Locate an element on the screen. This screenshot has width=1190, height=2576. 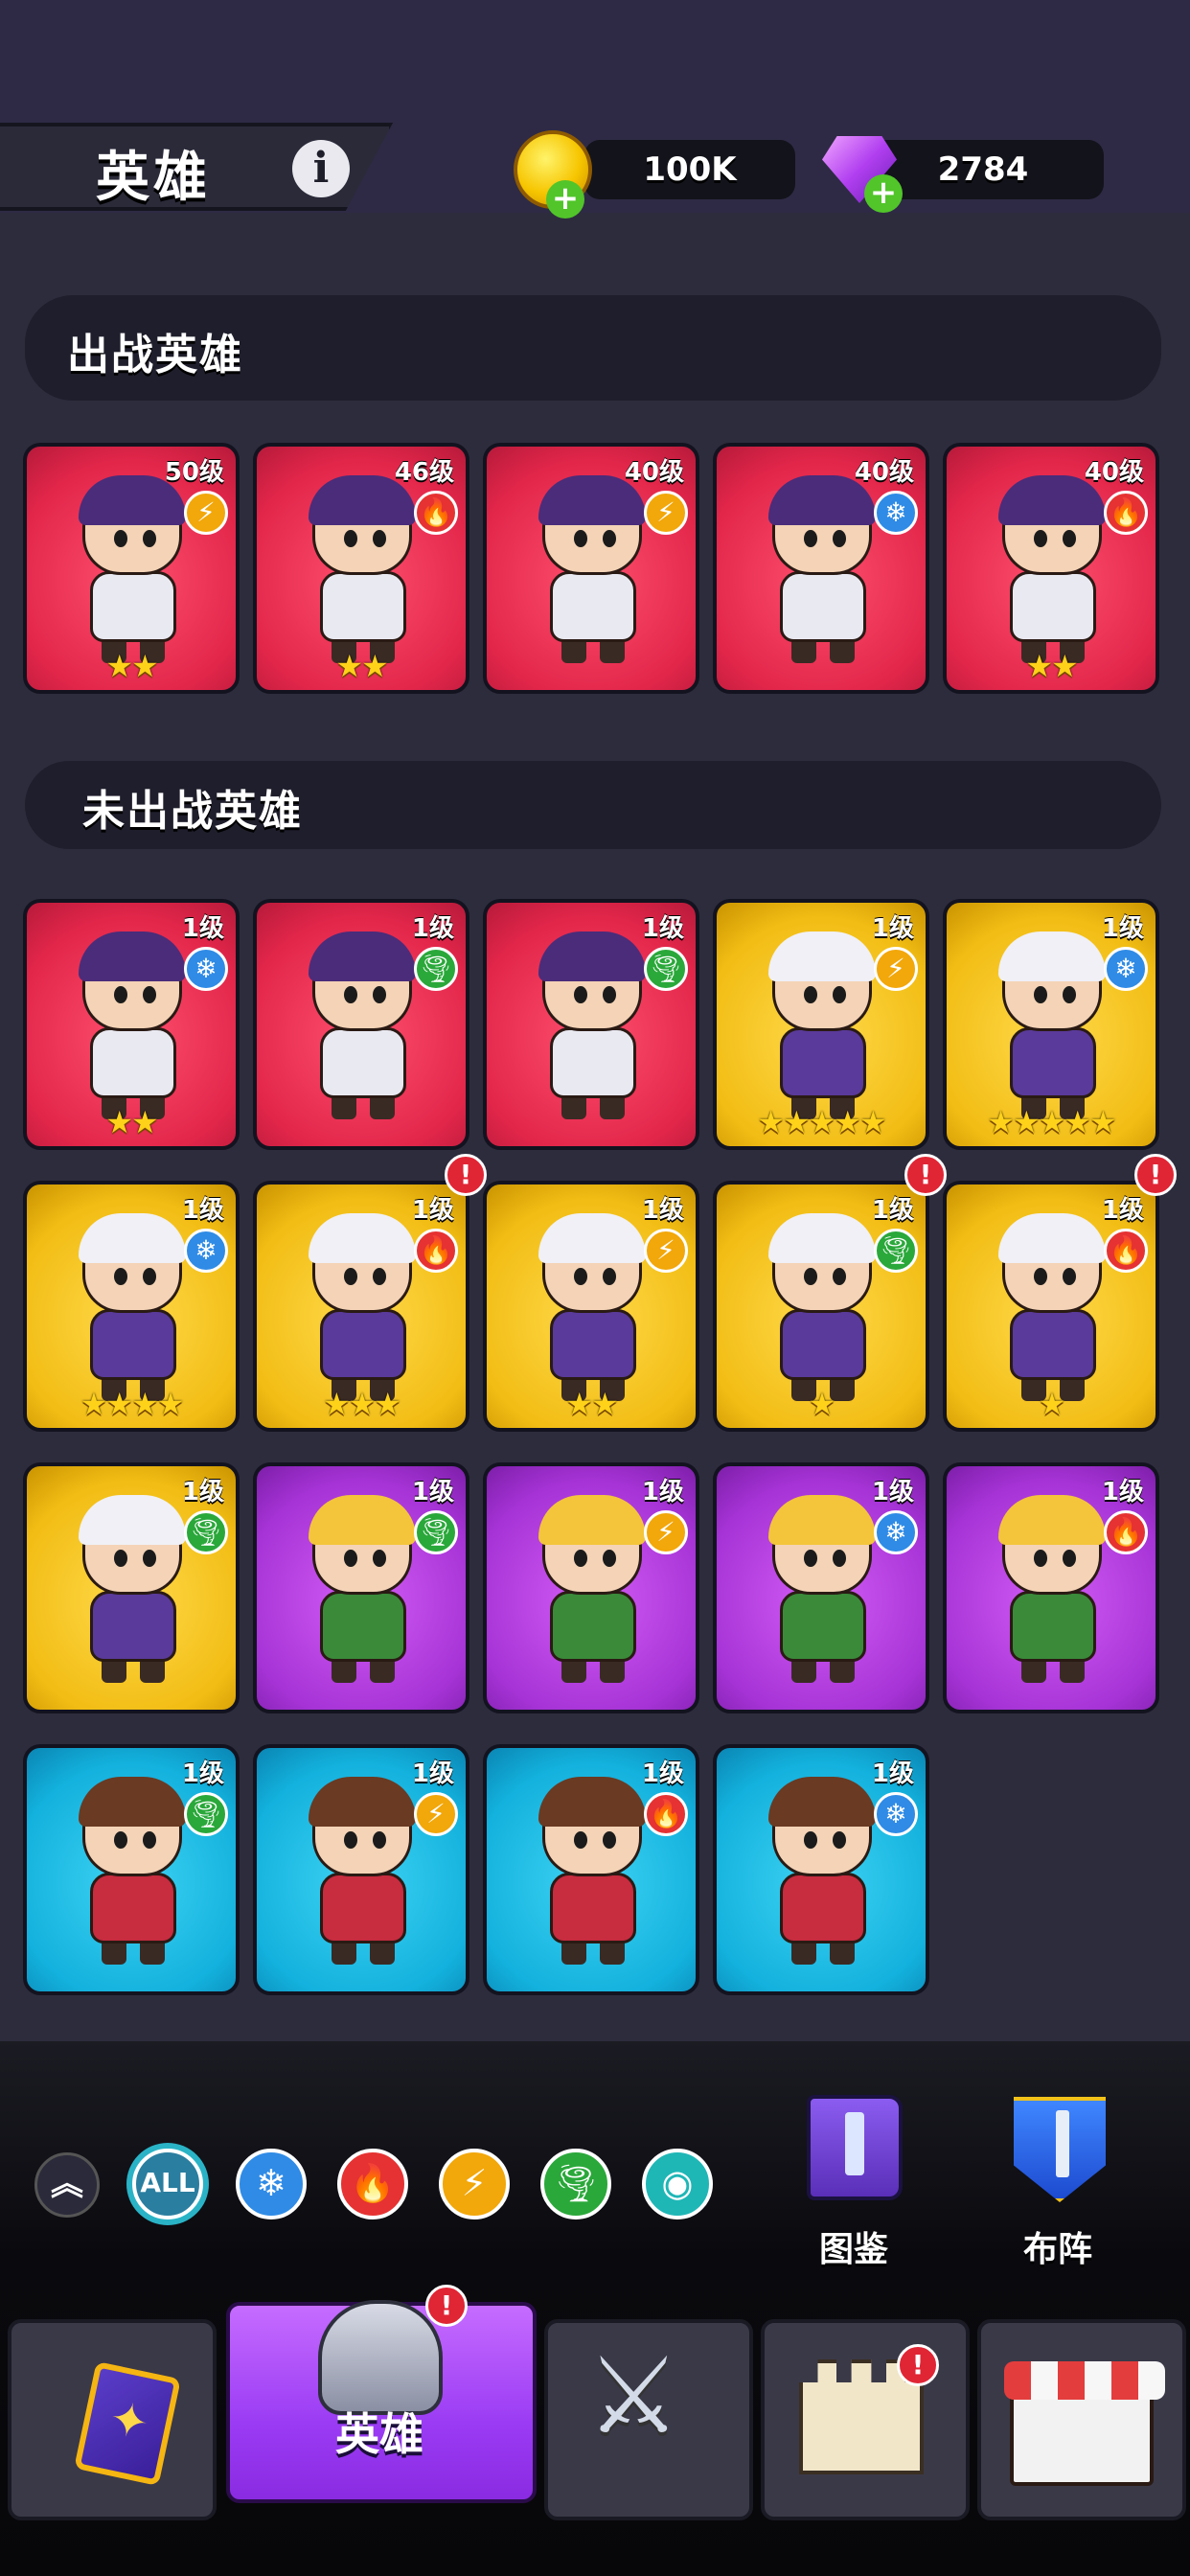
codex-book-icon is located at coordinates (855, 2147).